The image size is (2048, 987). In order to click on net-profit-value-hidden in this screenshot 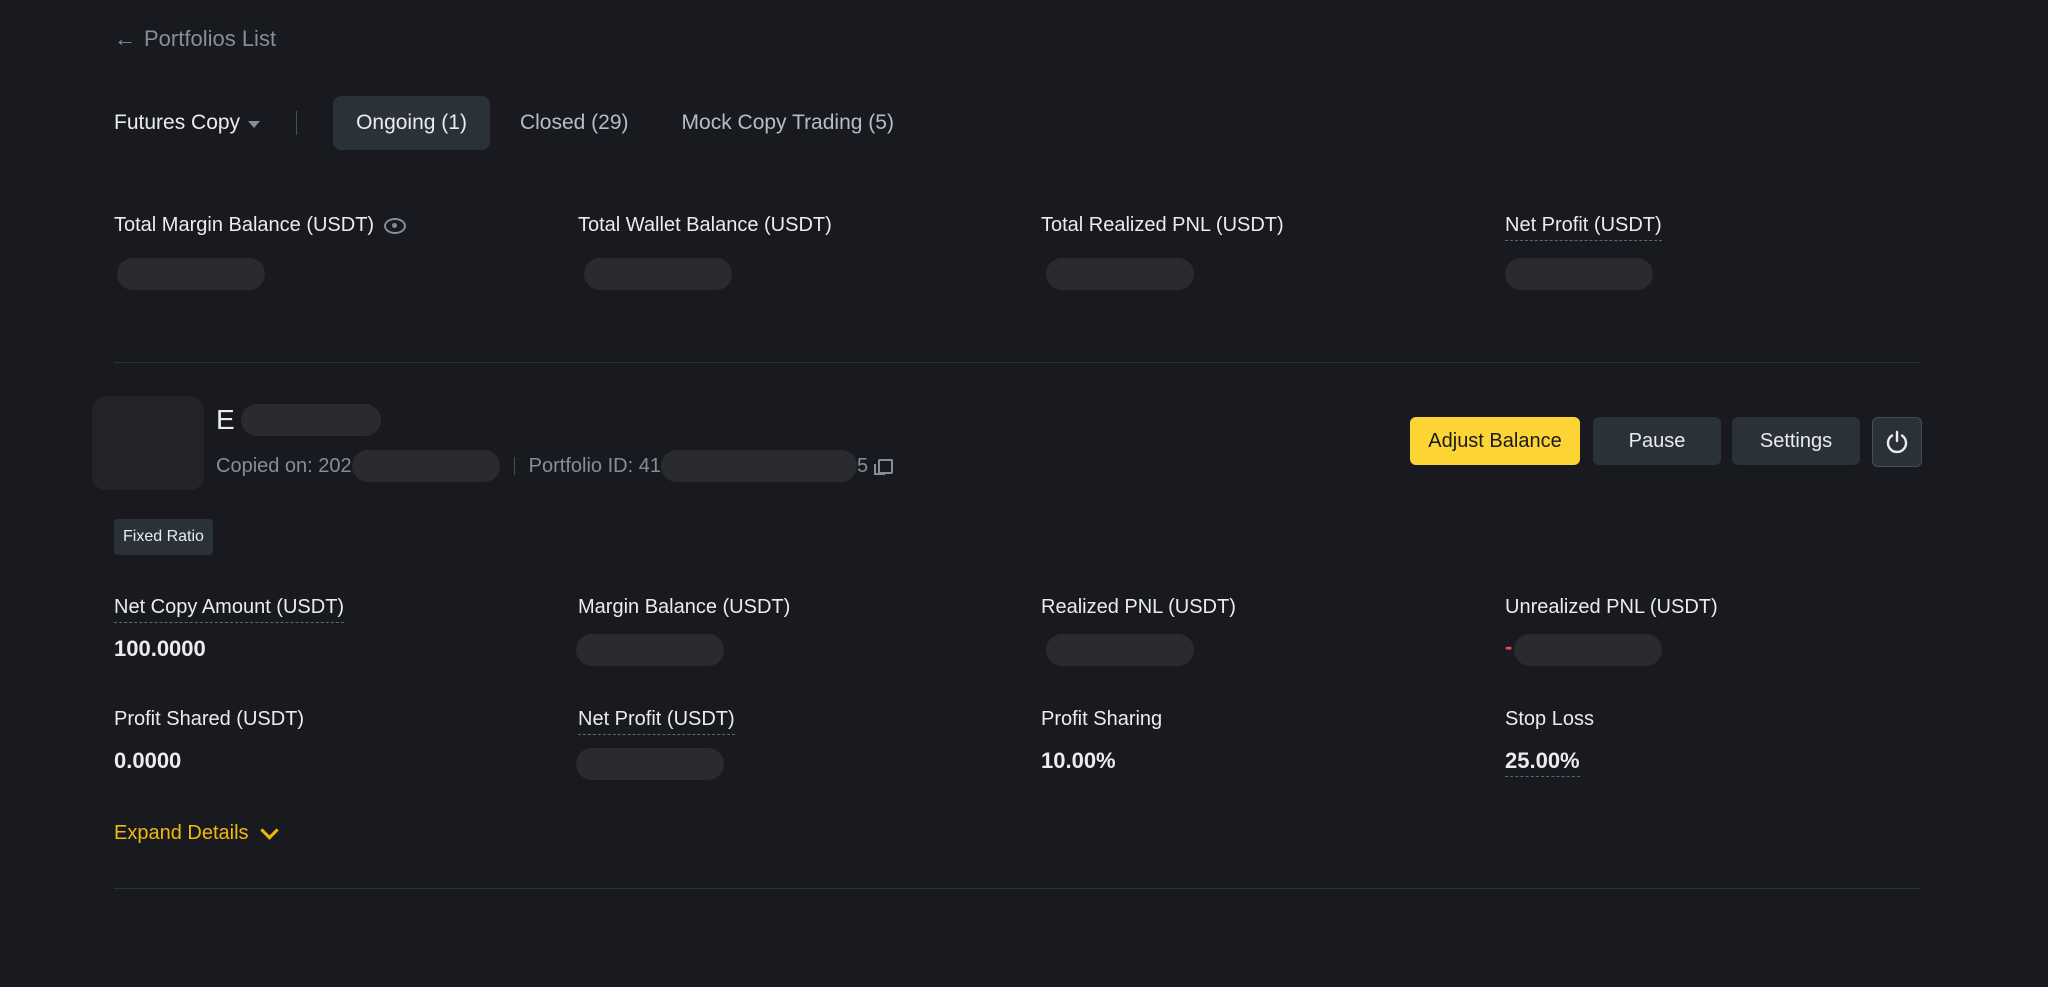, I will do `click(650, 764)`.